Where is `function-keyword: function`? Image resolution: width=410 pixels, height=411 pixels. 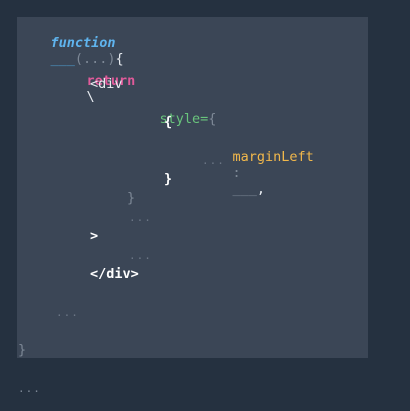
function-keyword: function is located at coordinates (83, 43).